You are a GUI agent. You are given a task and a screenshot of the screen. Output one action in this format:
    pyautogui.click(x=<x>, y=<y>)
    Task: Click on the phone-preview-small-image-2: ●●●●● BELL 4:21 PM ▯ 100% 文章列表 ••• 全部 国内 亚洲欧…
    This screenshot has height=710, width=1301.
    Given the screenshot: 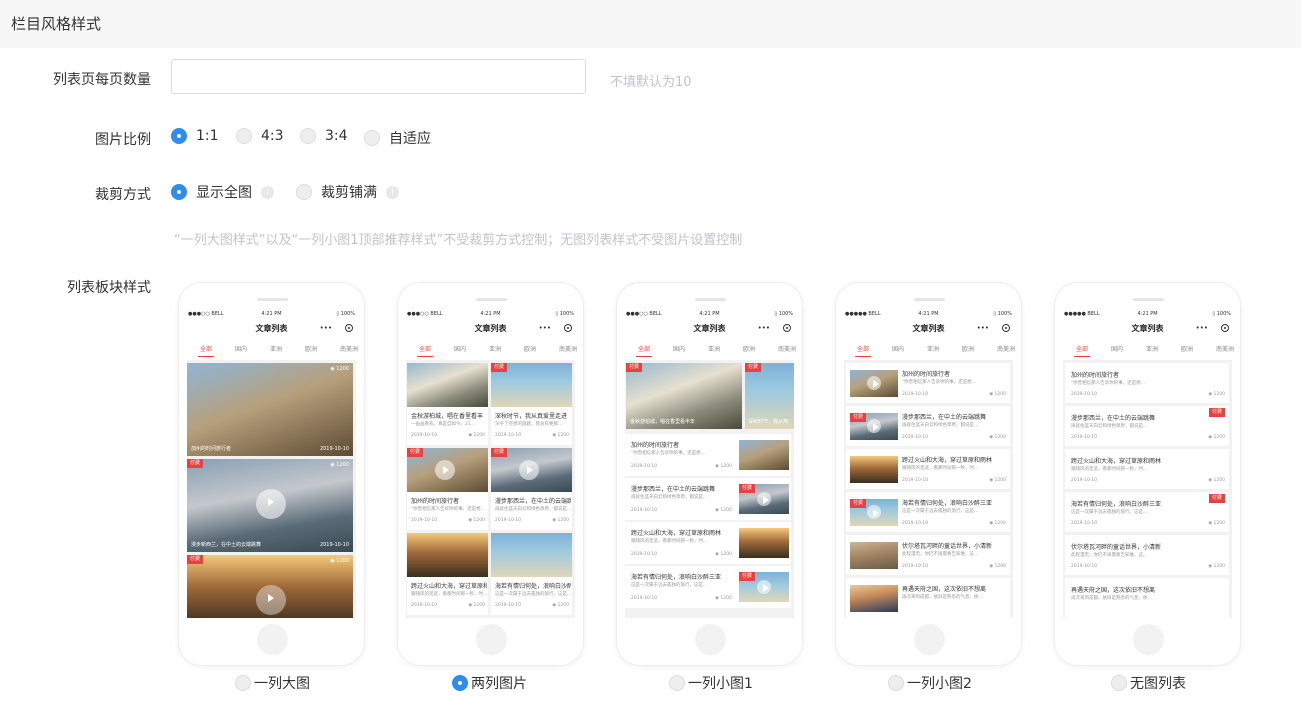 What is the action you would take?
    pyautogui.click(x=928, y=474)
    